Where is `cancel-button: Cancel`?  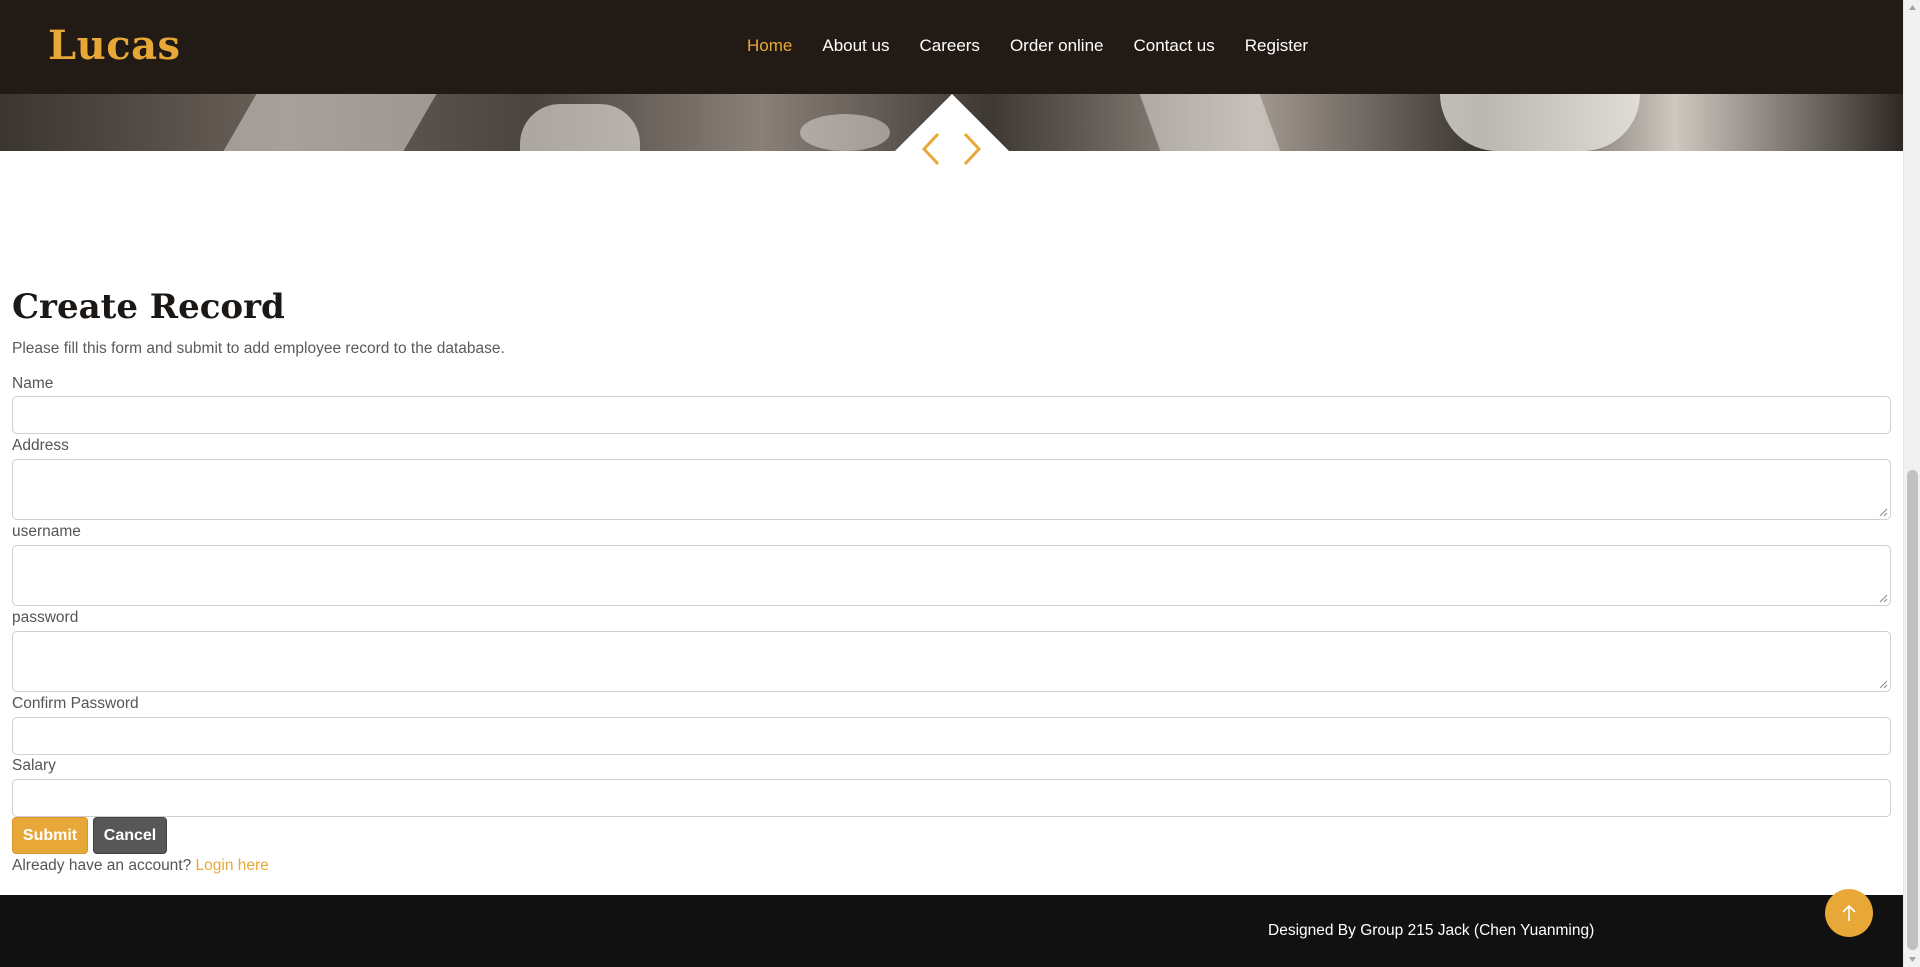 cancel-button: Cancel is located at coordinates (130, 835).